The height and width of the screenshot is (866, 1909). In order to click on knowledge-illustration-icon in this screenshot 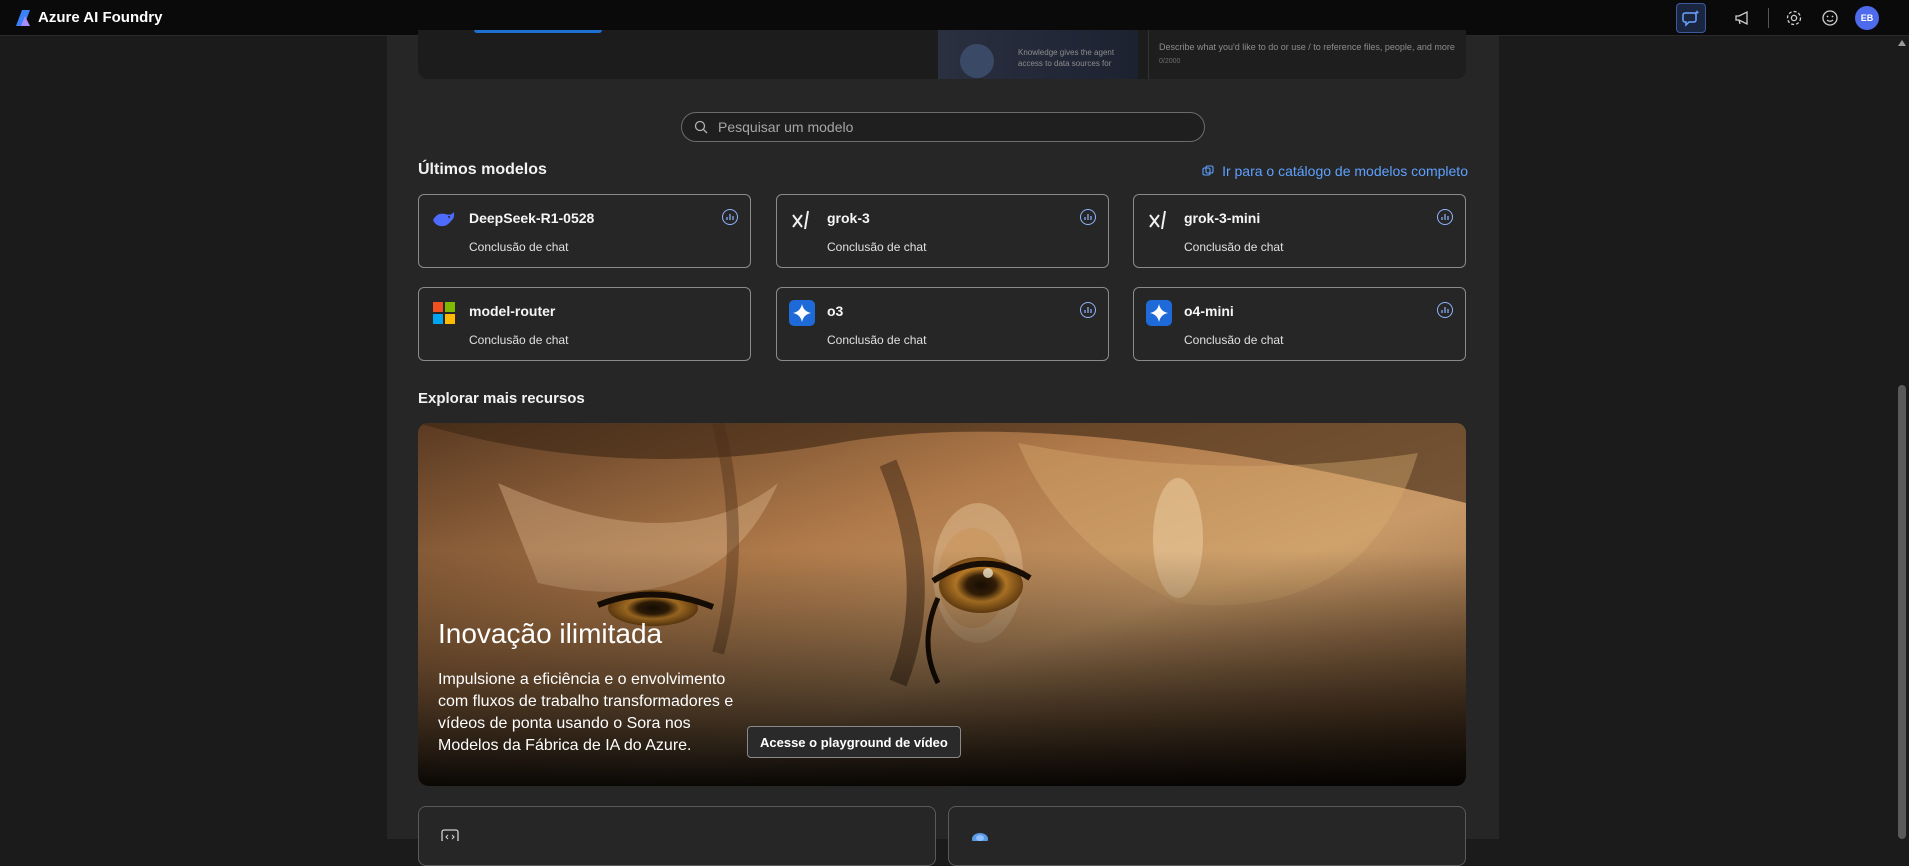, I will do `click(977, 61)`.